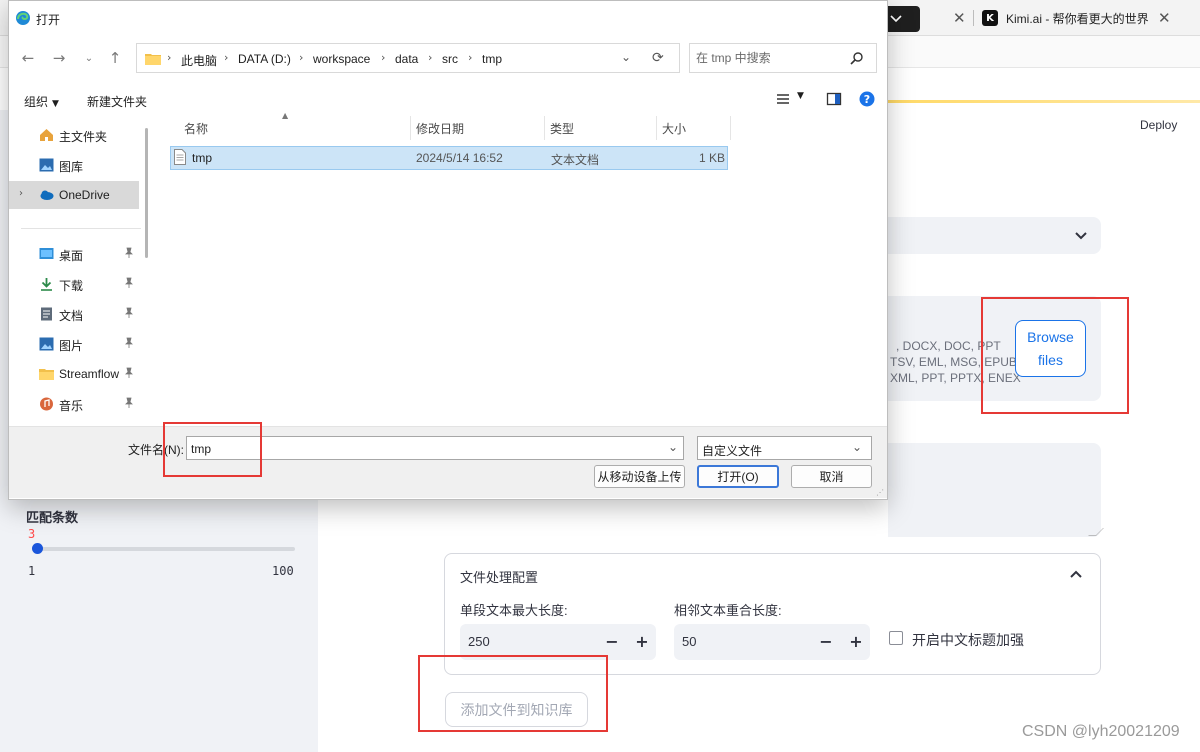 Image resolution: width=1200 pixels, height=752 pixels. I want to click on nav-item-downloads: 下载, so click(74, 284).